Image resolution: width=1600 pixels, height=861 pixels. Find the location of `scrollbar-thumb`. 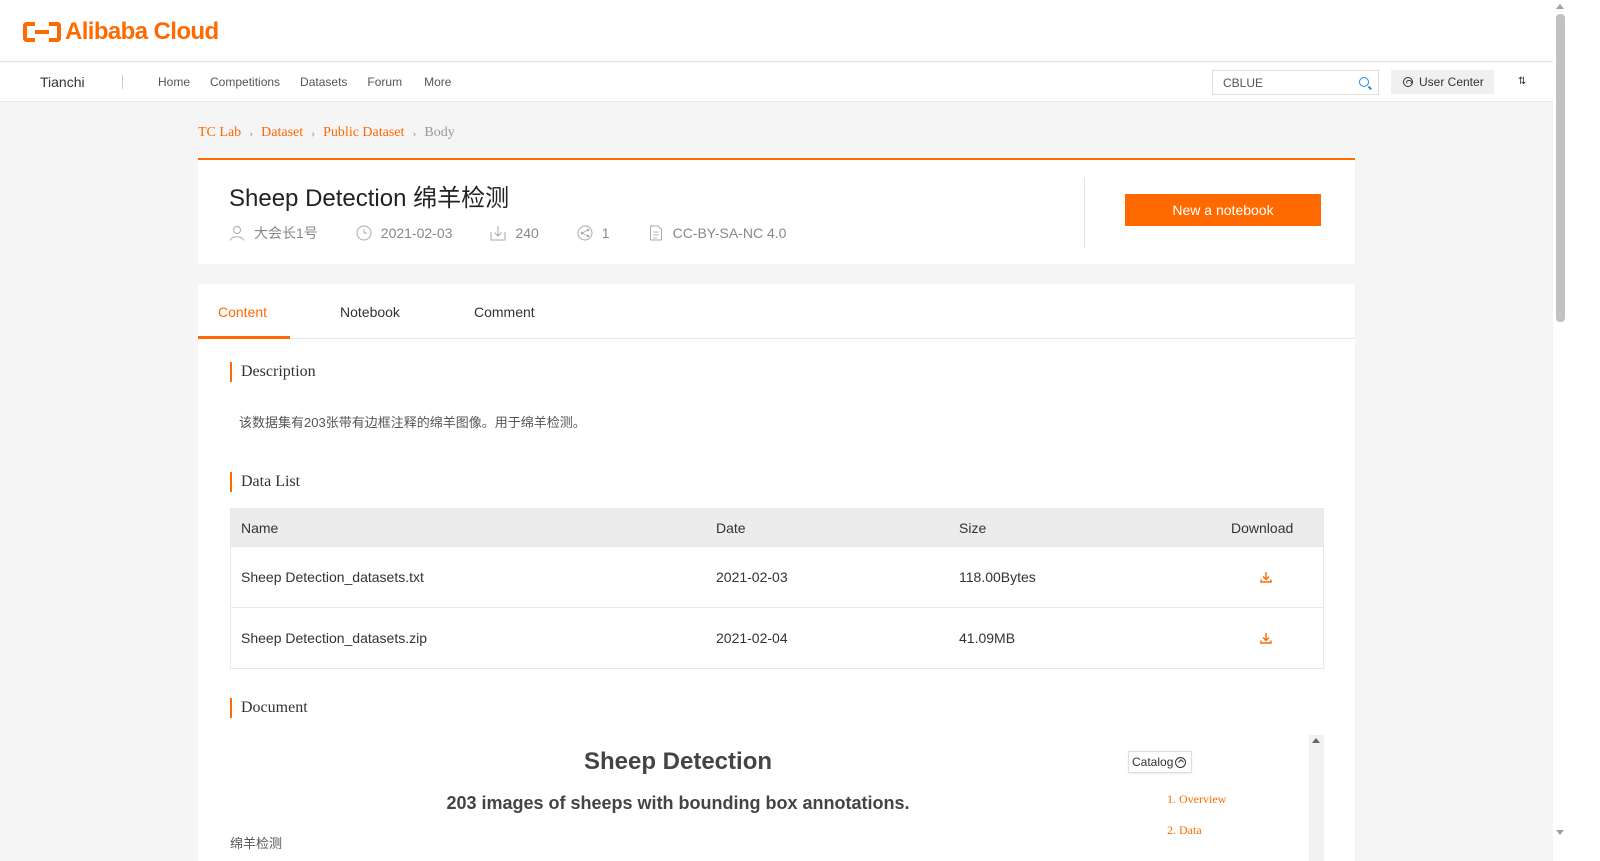

scrollbar-thumb is located at coordinates (1560, 168).